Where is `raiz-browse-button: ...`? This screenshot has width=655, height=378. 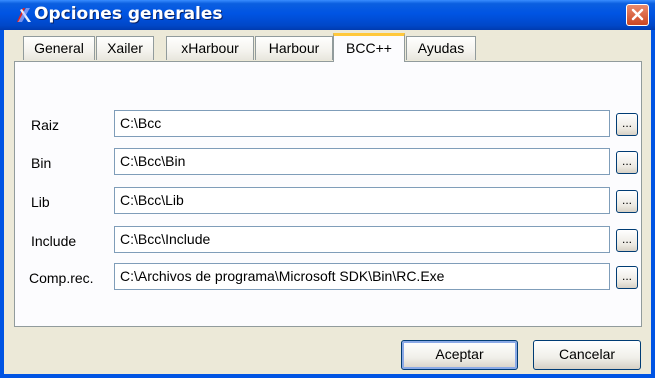
raiz-browse-button: ... is located at coordinates (627, 124).